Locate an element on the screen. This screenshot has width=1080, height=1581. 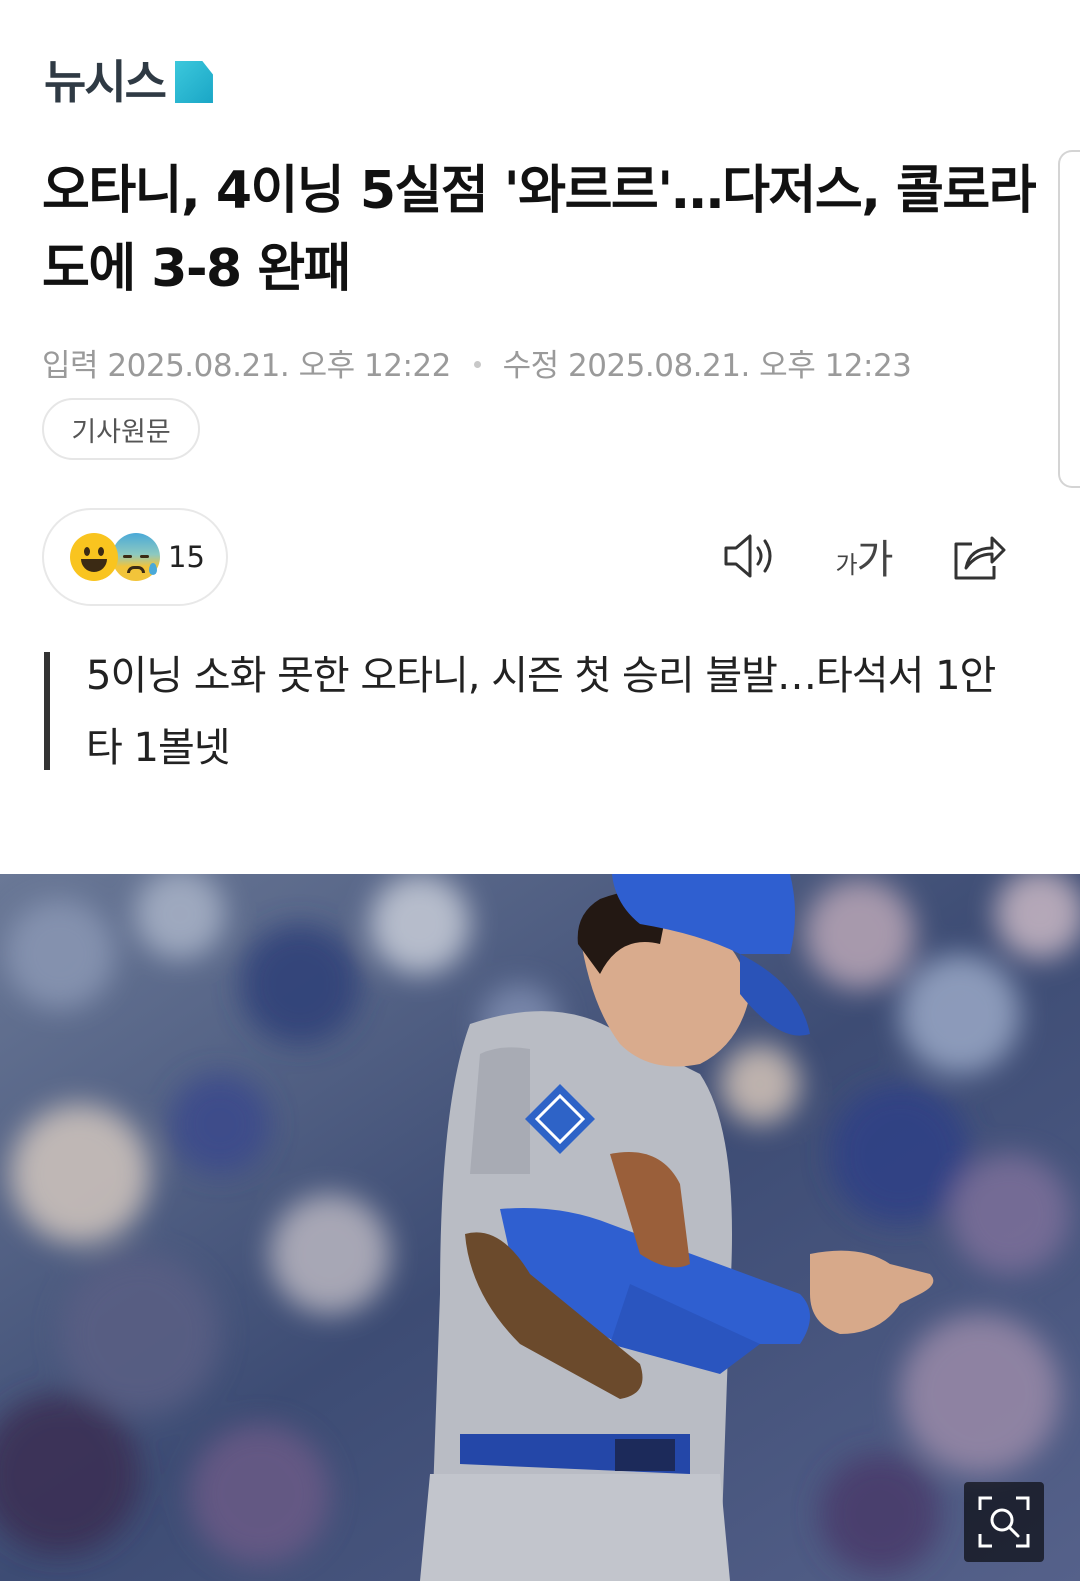
smile-emoji-icon is located at coordinates (94, 557).